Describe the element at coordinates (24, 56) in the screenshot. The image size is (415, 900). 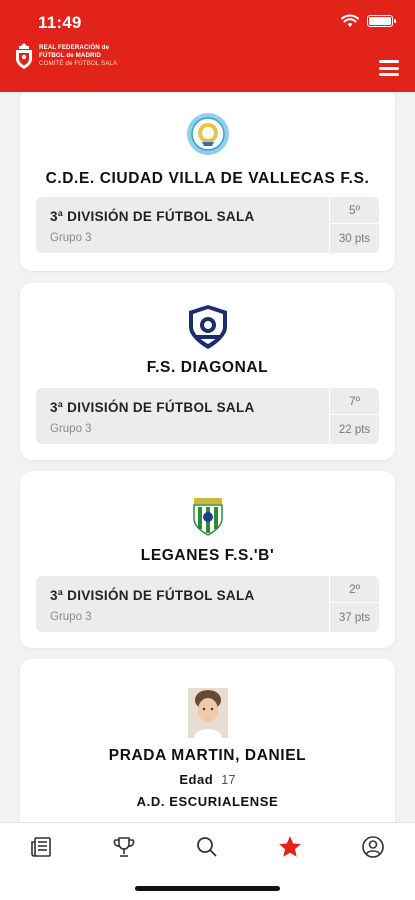
I see `crest-icon` at that location.